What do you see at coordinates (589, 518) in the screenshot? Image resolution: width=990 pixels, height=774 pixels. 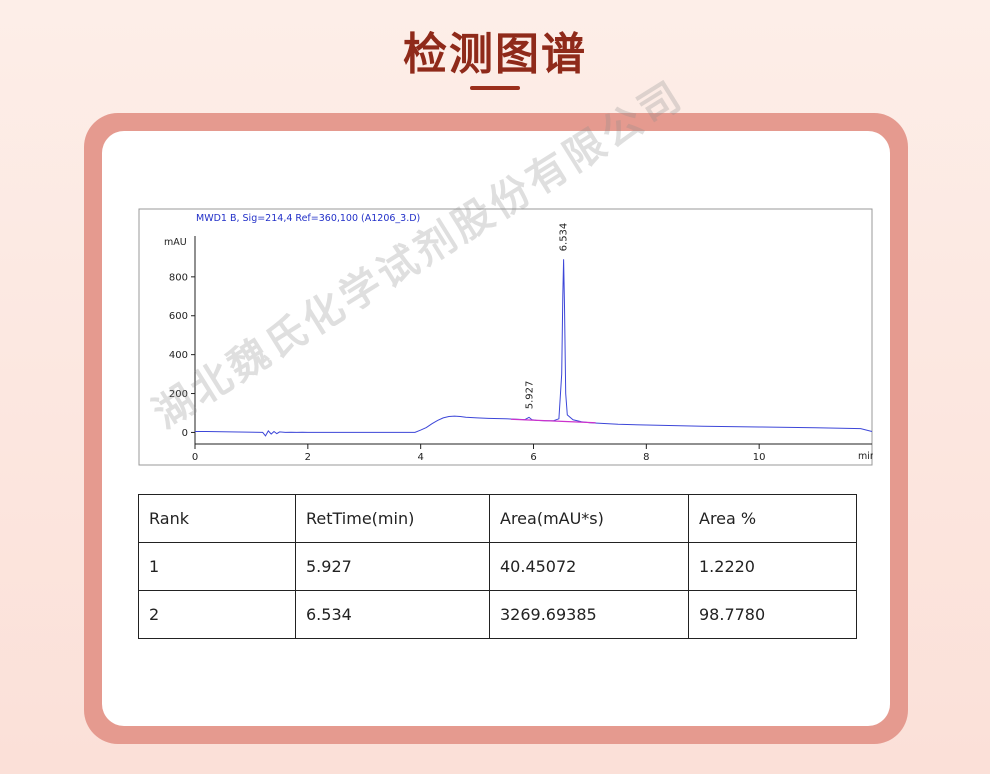 I see `header-area: Area(mAU*s)` at bounding box center [589, 518].